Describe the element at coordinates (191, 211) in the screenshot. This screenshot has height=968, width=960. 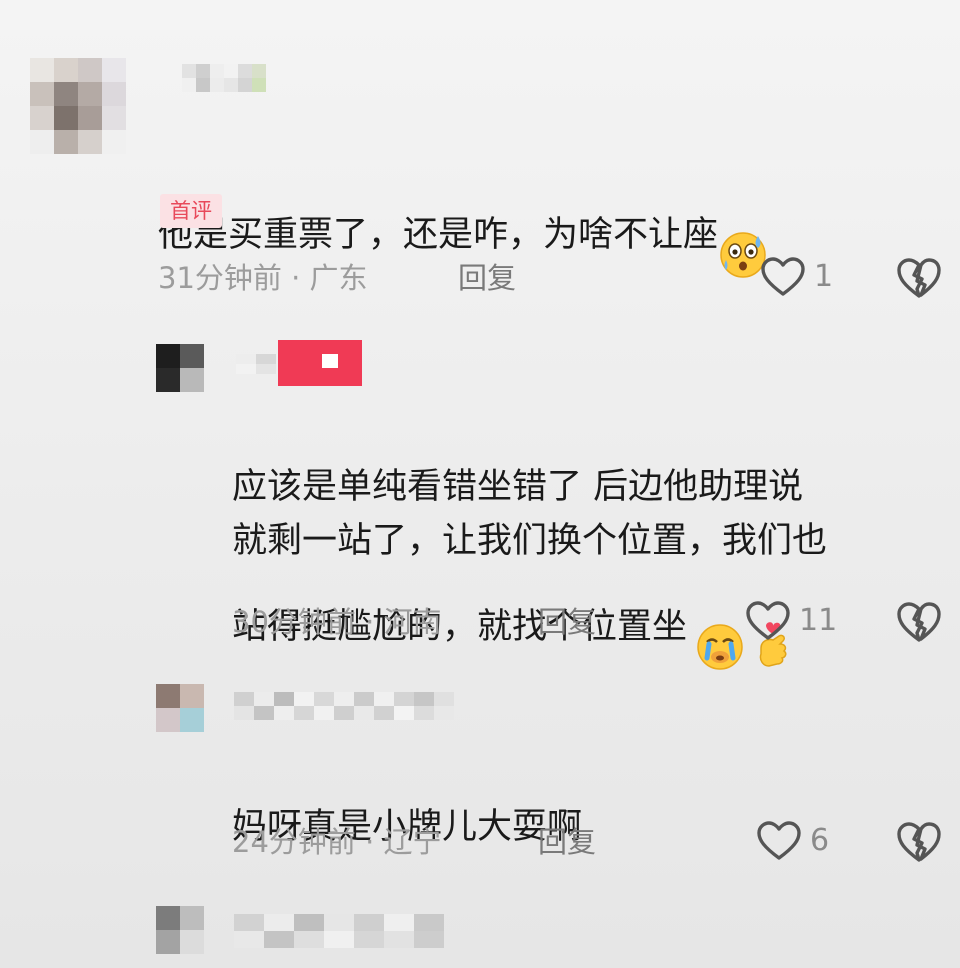
I see `first-comment-badge: 首评` at that location.